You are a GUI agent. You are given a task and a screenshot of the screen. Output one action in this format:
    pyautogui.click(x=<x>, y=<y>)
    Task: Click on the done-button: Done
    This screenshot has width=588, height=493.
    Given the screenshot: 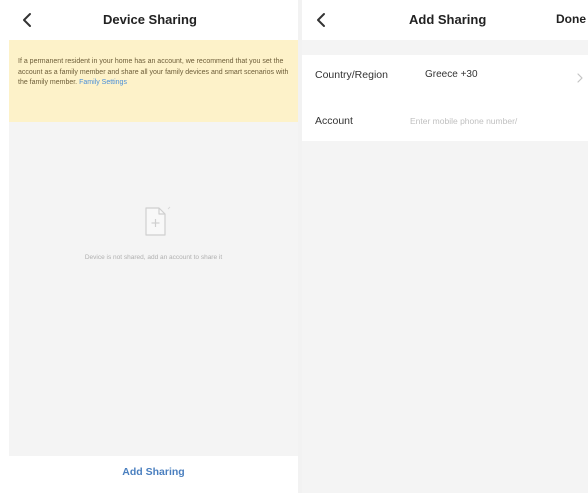 What is the action you would take?
    pyautogui.click(x=571, y=19)
    